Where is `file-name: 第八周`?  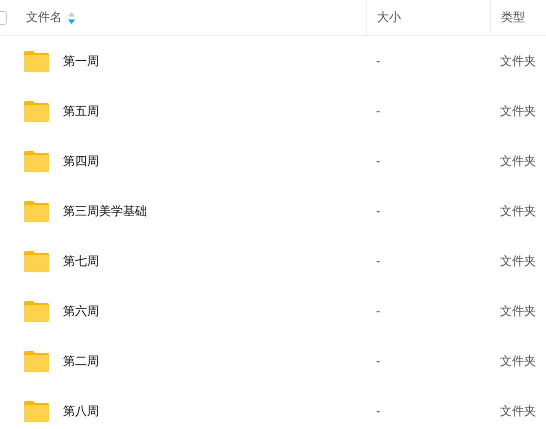 file-name: 第八周 is located at coordinates (81, 411).